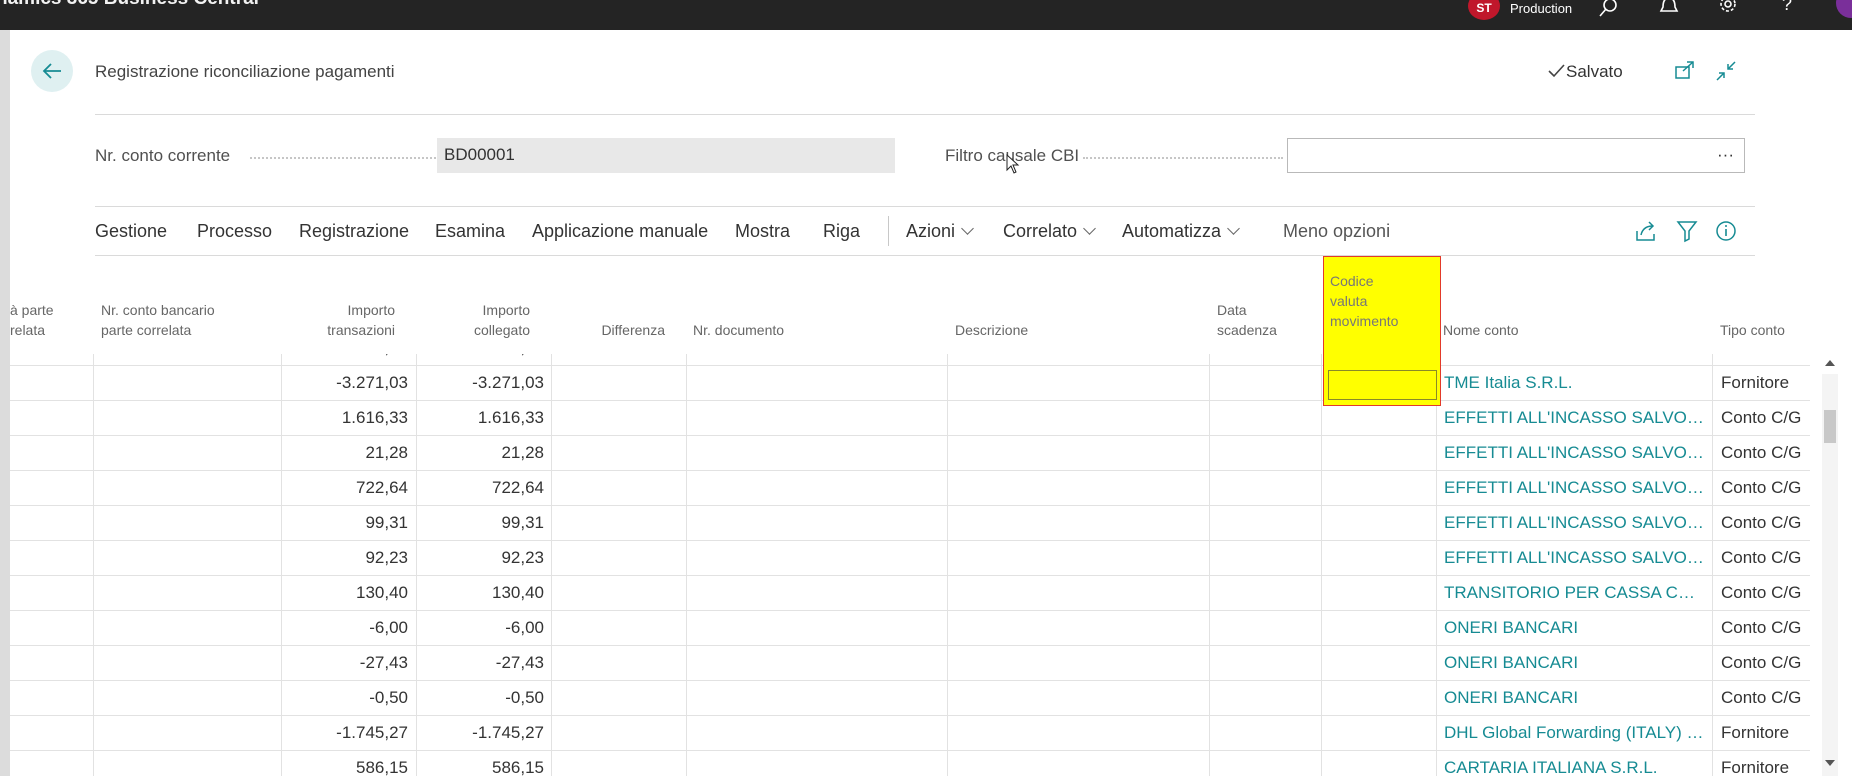 This screenshot has width=1852, height=776. What do you see at coordinates (344, 628) in the screenshot?
I see `transaction-amount-cell: -6,00` at bounding box center [344, 628].